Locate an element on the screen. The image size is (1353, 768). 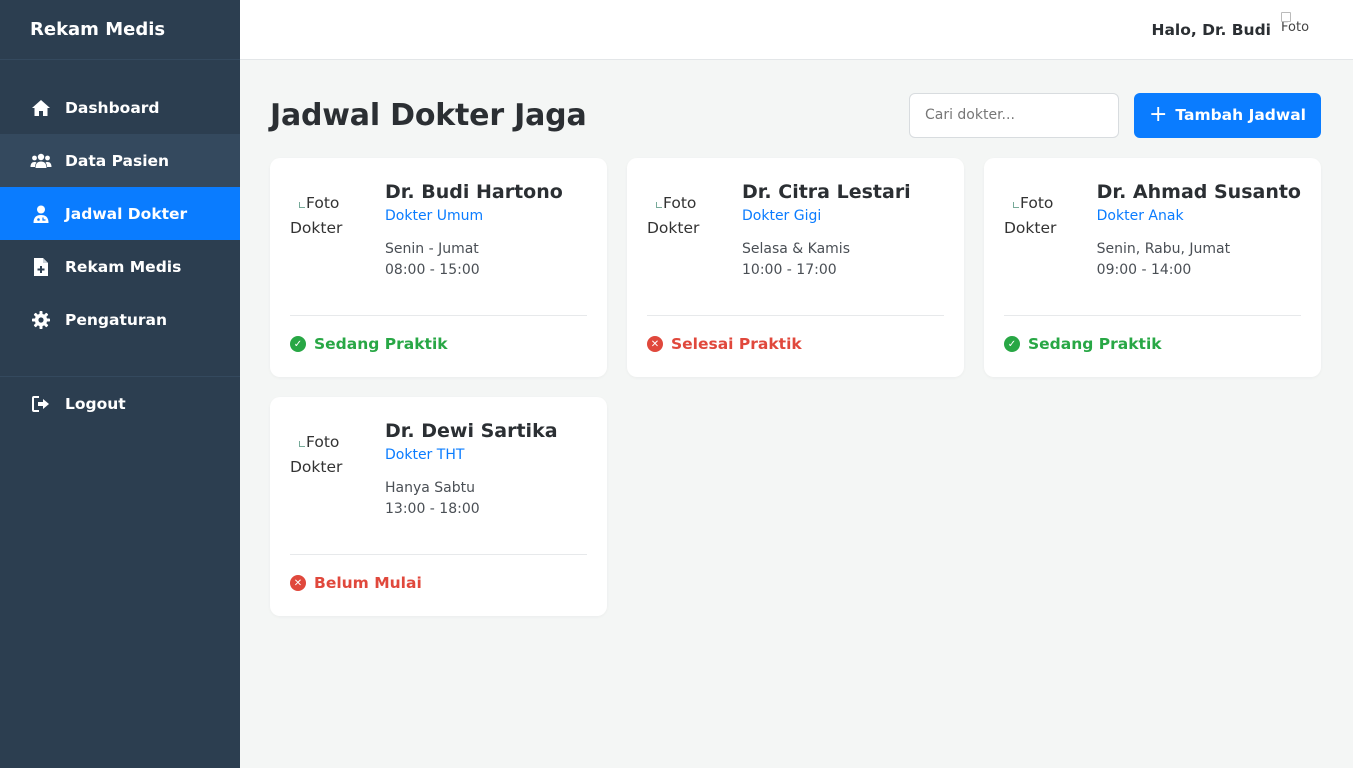
doctor-name: Dr. Ahmad Susanto is located at coordinates (1198, 192).